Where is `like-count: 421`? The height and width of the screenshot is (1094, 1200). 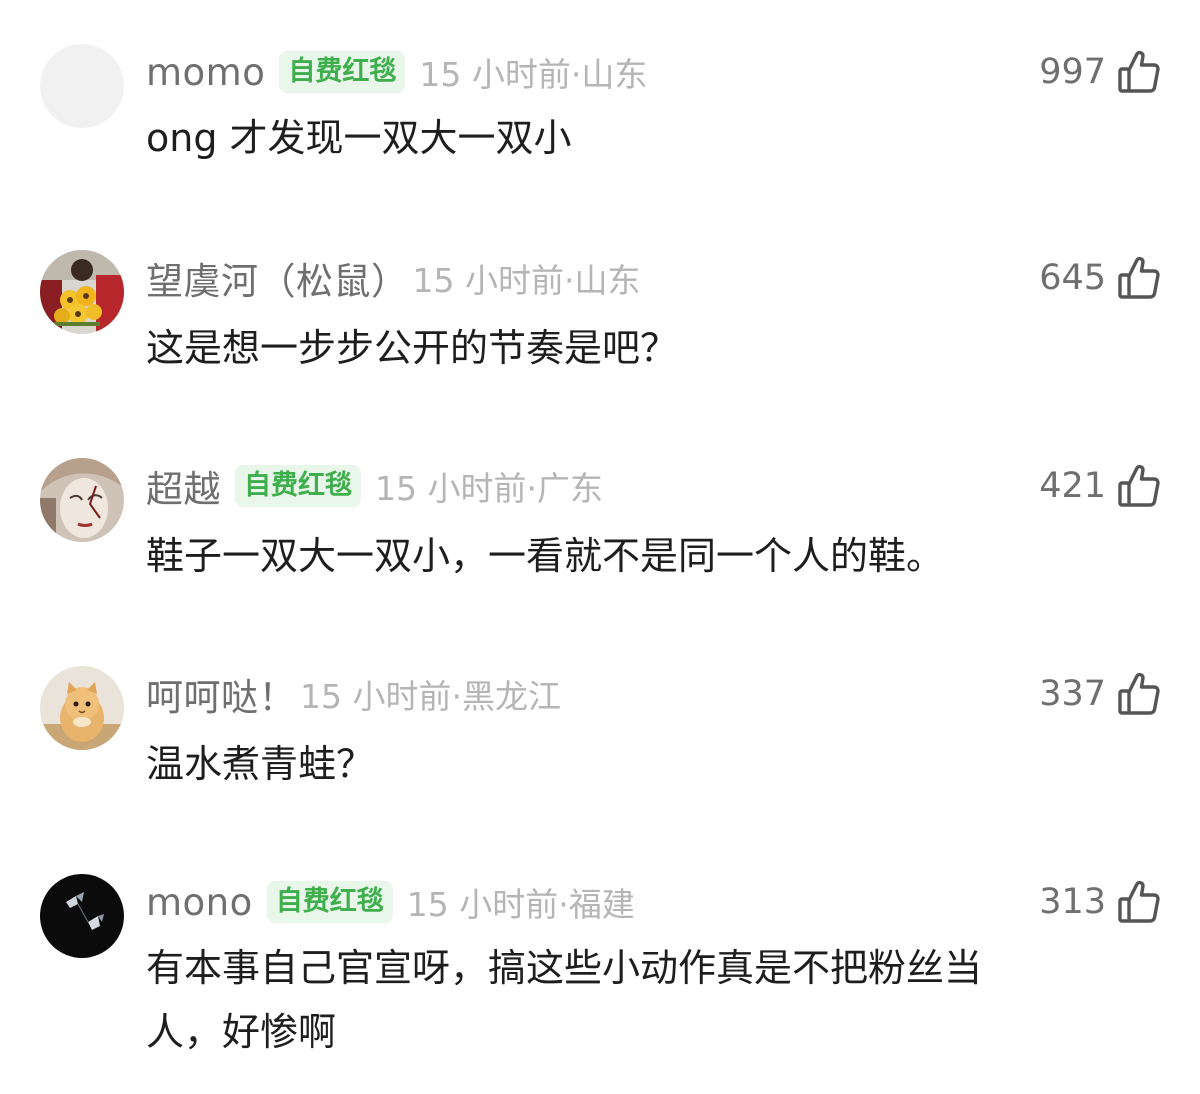 like-count: 421 is located at coordinates (1072, 486).